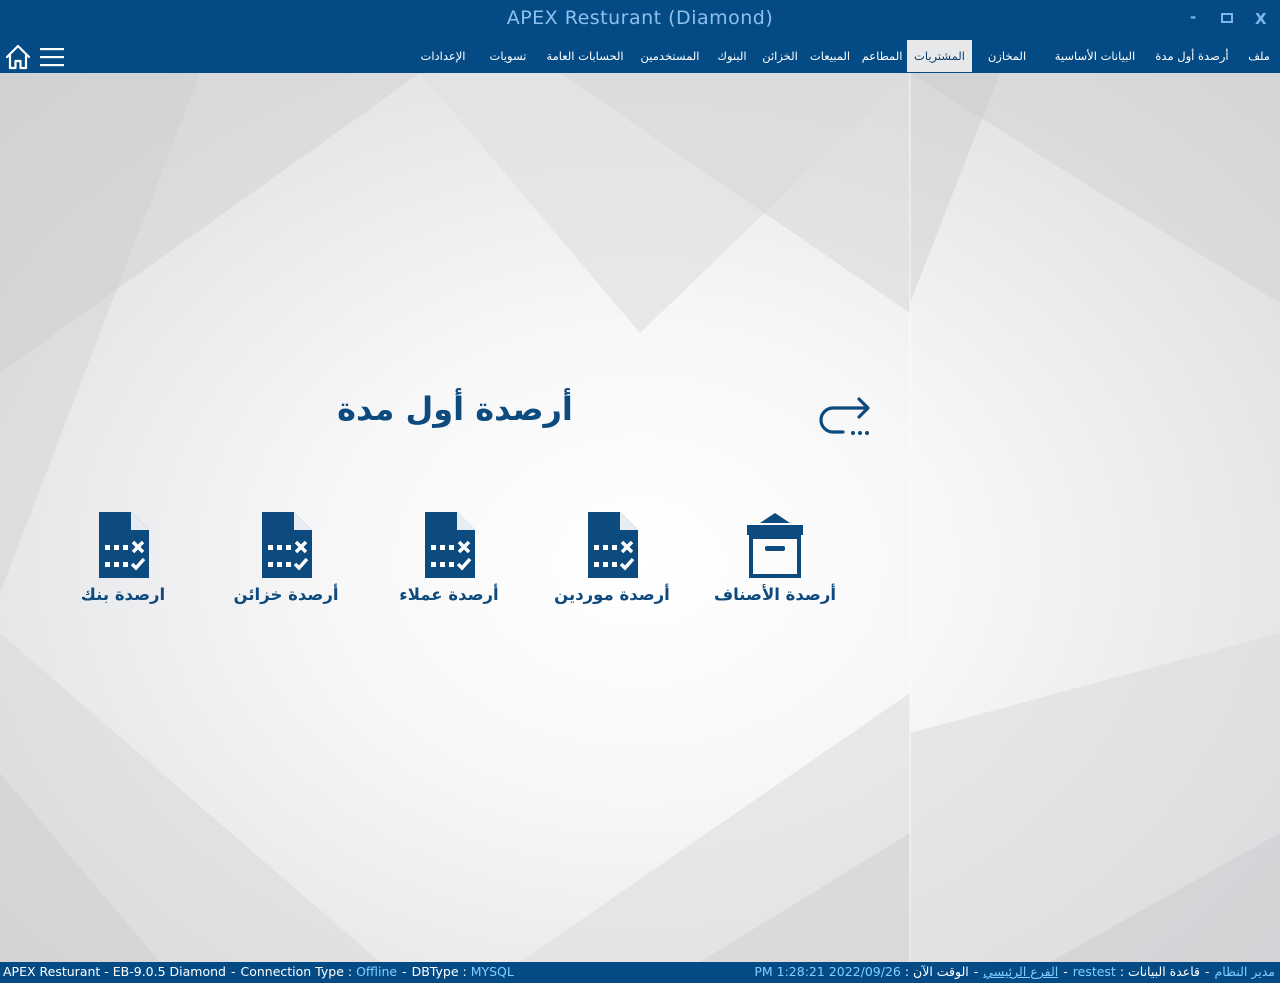 Image resolution: width=1280 pixels, height=983 pixels. I want to click on title-bar: APEX Resturant (Diamond) - X, so click(640, 20).